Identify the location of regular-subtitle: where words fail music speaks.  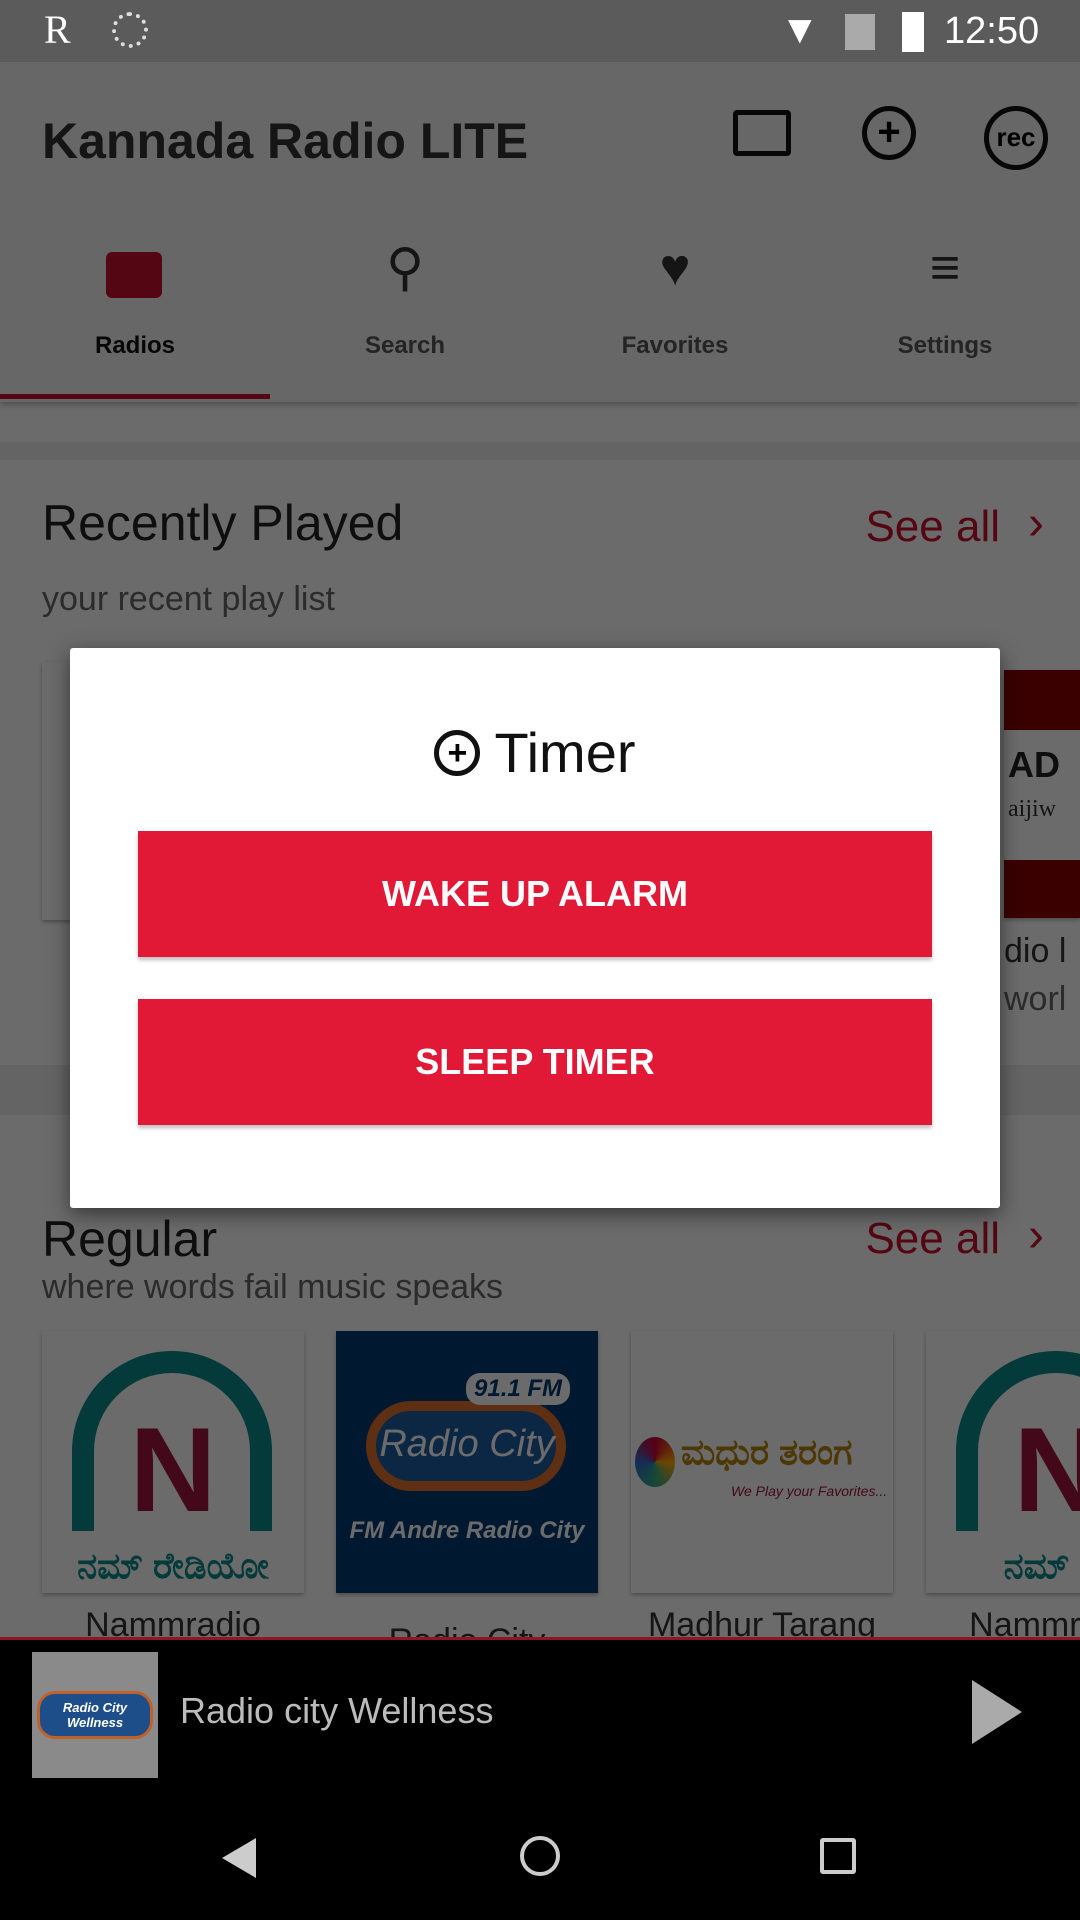
(273, 1287).